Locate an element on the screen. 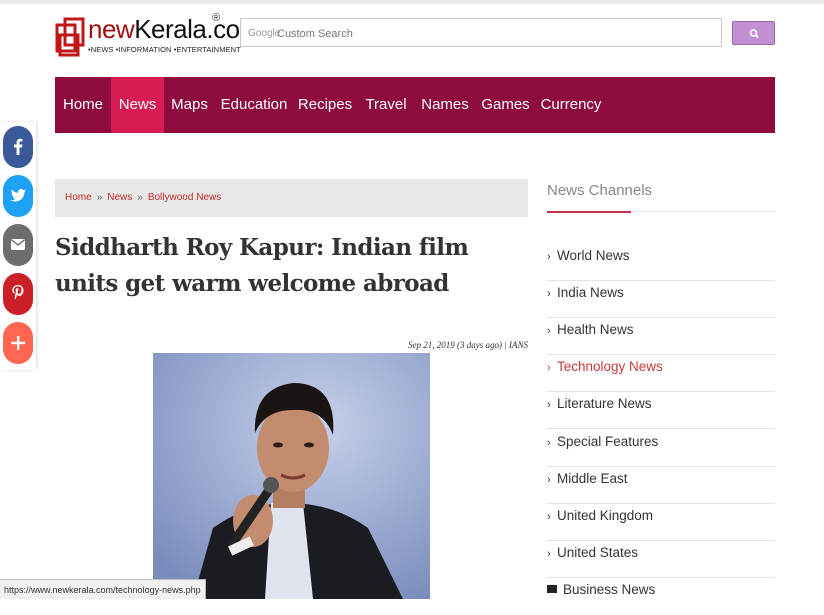  sidebar-item-label: United States is located at coordinates (598, 552).